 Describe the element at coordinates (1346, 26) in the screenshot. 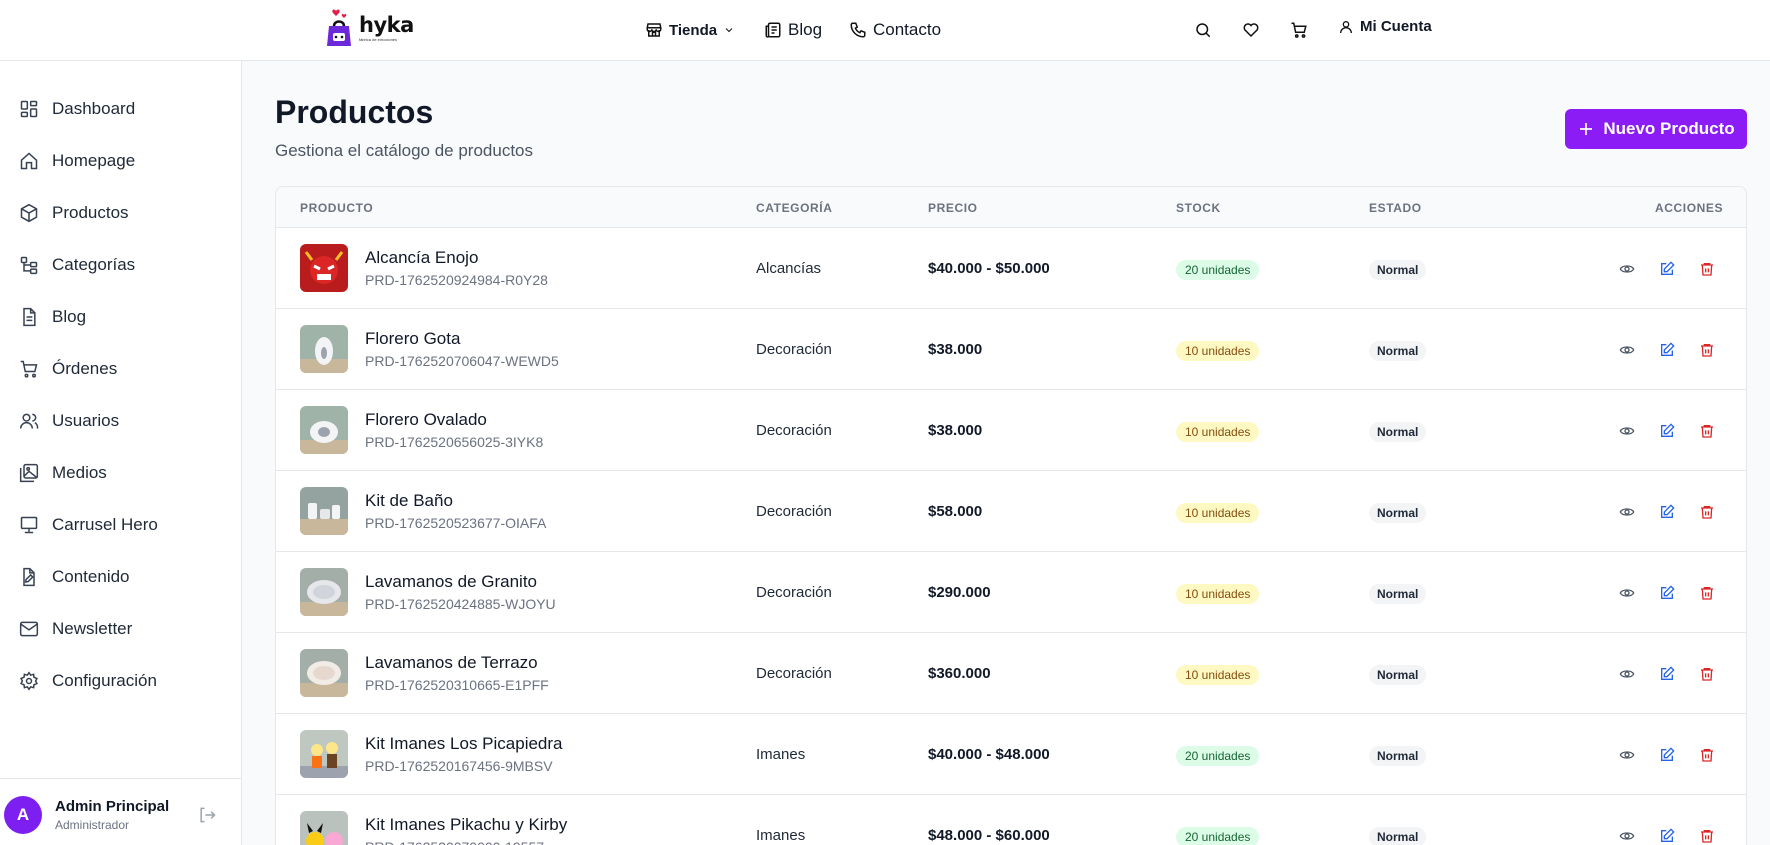

I see `user-icon` at that location.